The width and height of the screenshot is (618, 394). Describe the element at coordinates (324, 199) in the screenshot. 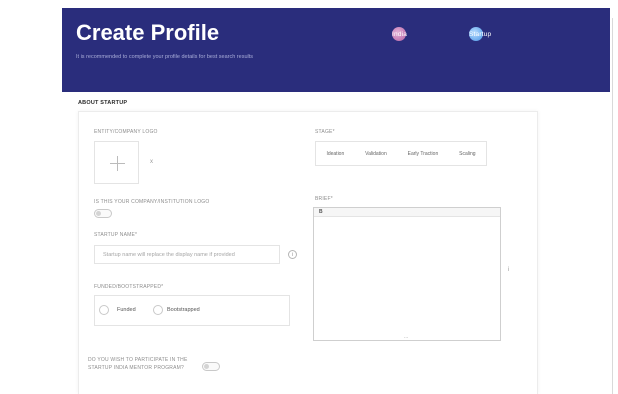

I see `brief-label: BRIEF*` at that location.